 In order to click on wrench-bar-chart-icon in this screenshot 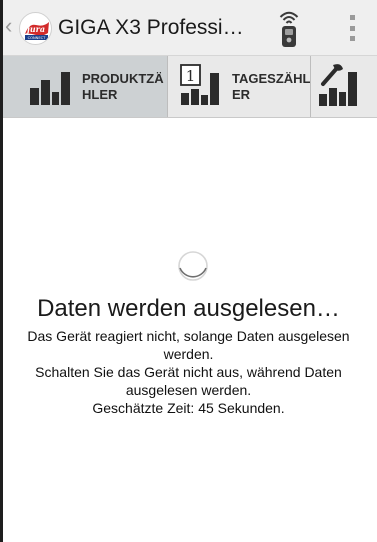, I will do `click(338, 85)`.